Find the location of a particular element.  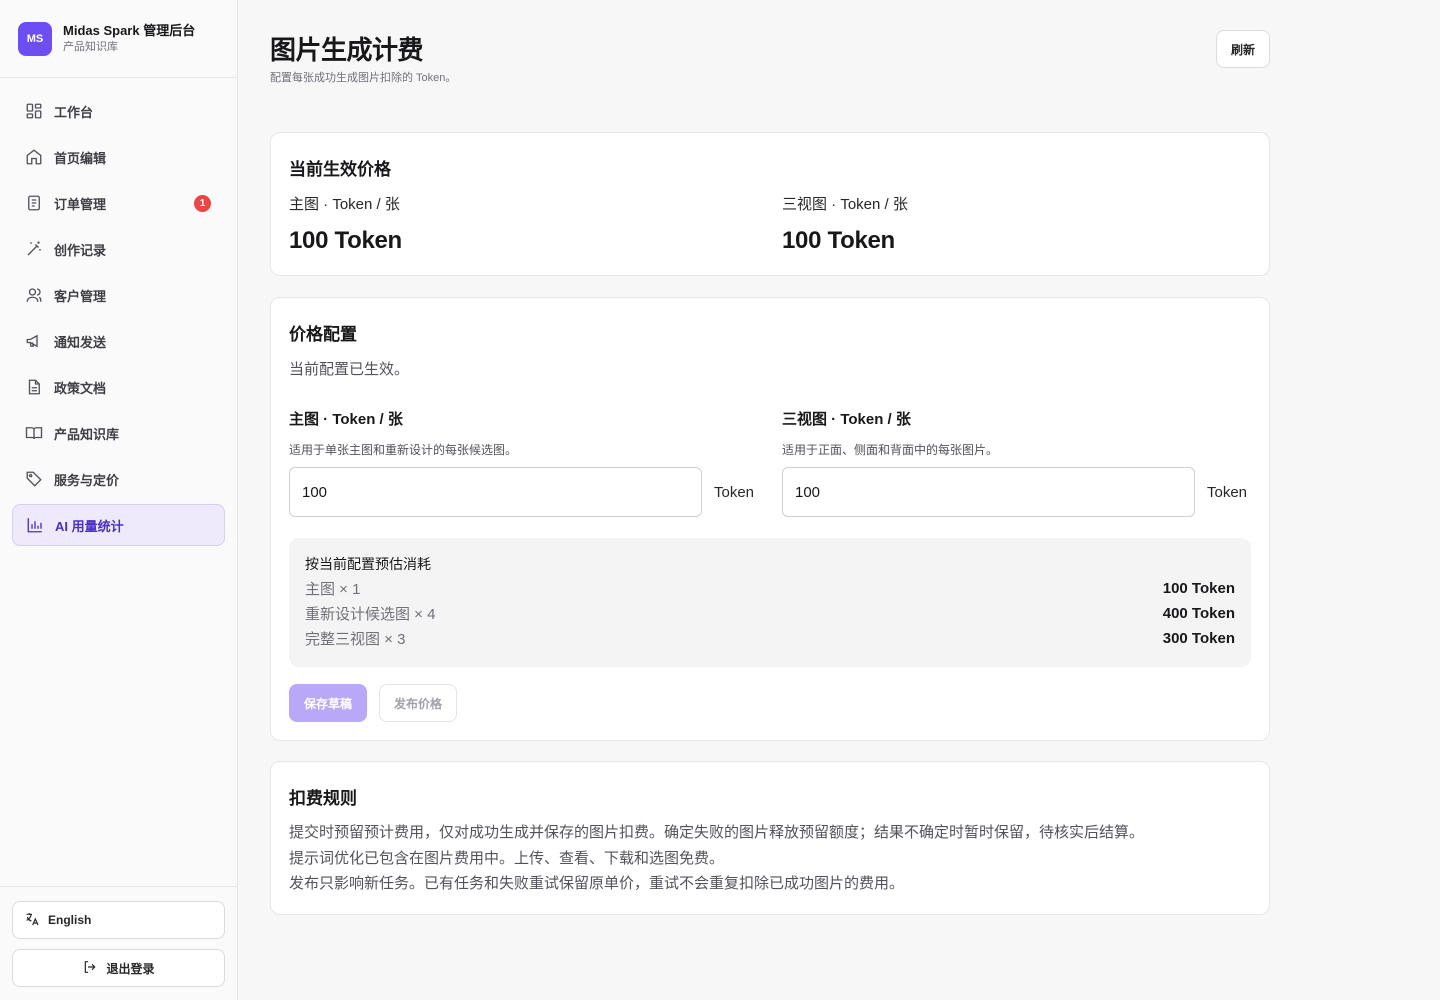

sidebar-footer: English 退出登录 is located at coordinates (118, 943).